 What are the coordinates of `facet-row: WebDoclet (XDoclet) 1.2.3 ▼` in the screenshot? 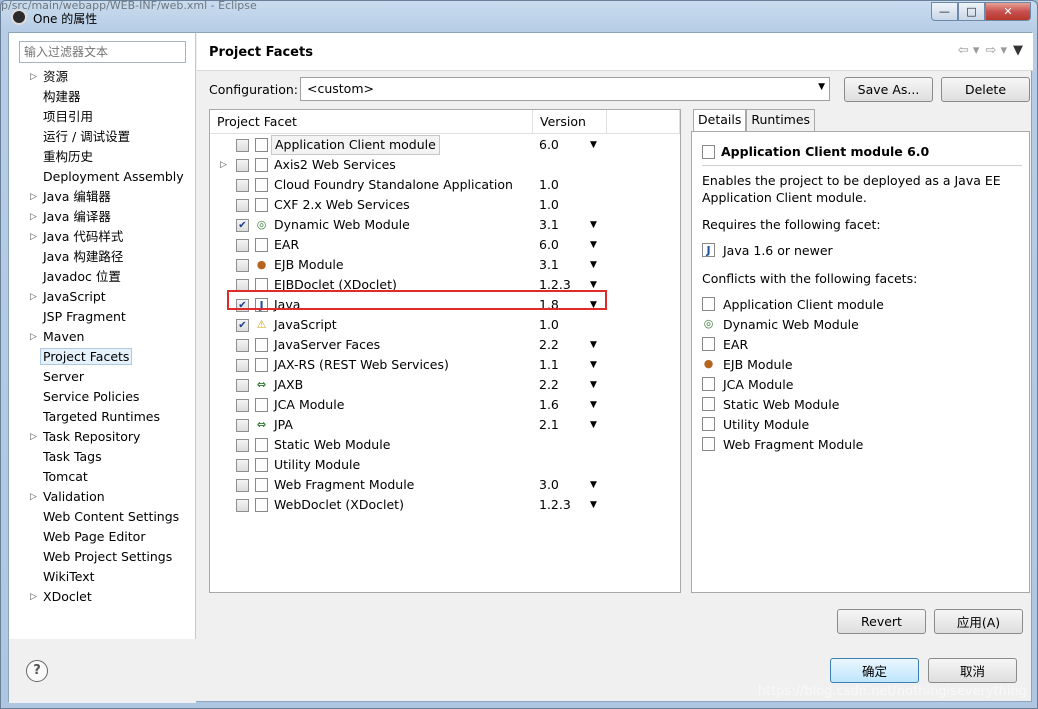 It's located at (445, 505).